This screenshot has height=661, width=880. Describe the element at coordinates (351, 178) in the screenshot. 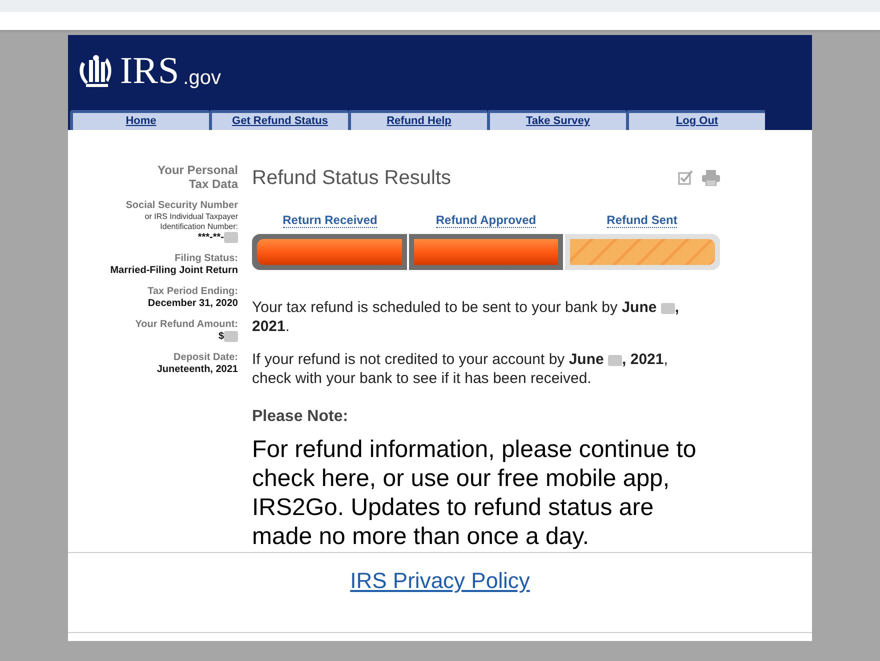

I see `page-title: Refund Status Results` at that location.